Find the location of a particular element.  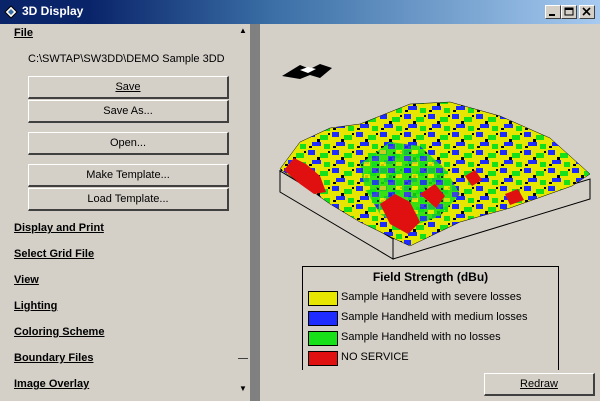

redraw-button: Redraw is located at coordinates (539, 384).